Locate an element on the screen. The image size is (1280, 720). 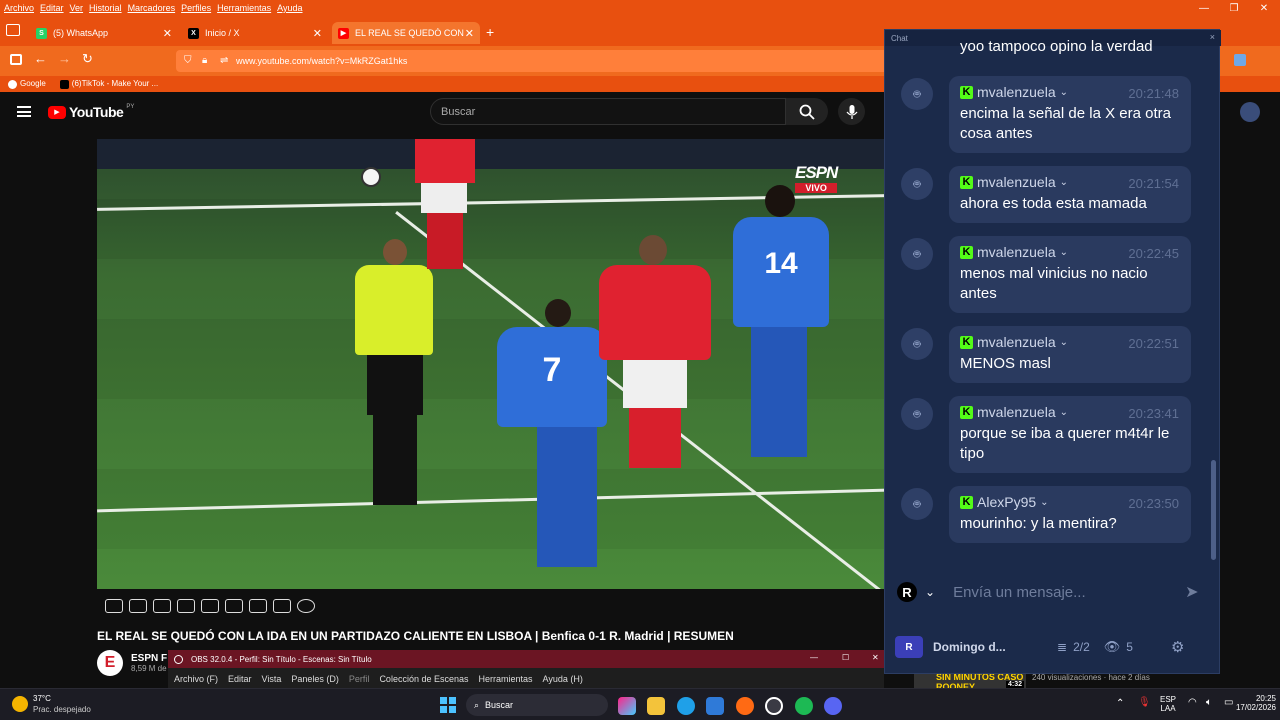
spotify-icon is located at coordinates (804, 706).